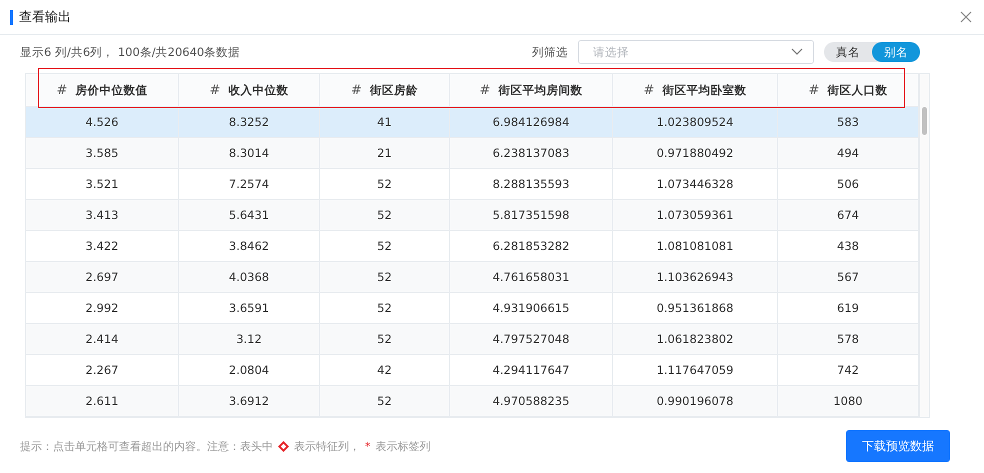 The height and width of the screenshot is (473, 984). I want to click on data-summary: 显示6 列/共6列， 100条/共20640条数据, so click(131, 52).